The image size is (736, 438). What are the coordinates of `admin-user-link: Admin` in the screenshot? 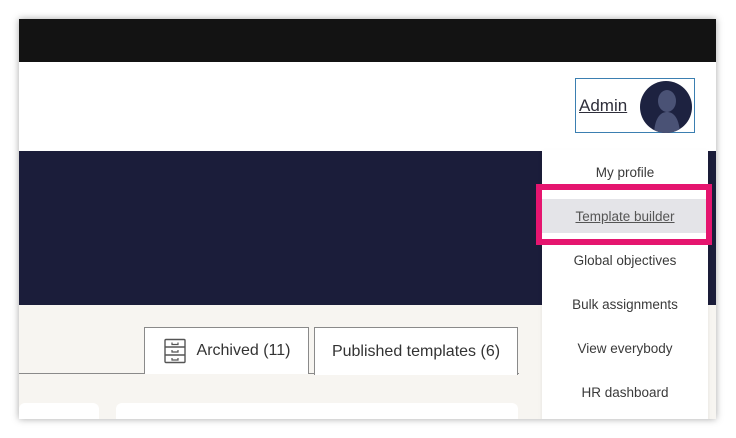 It's located at (603, 106).